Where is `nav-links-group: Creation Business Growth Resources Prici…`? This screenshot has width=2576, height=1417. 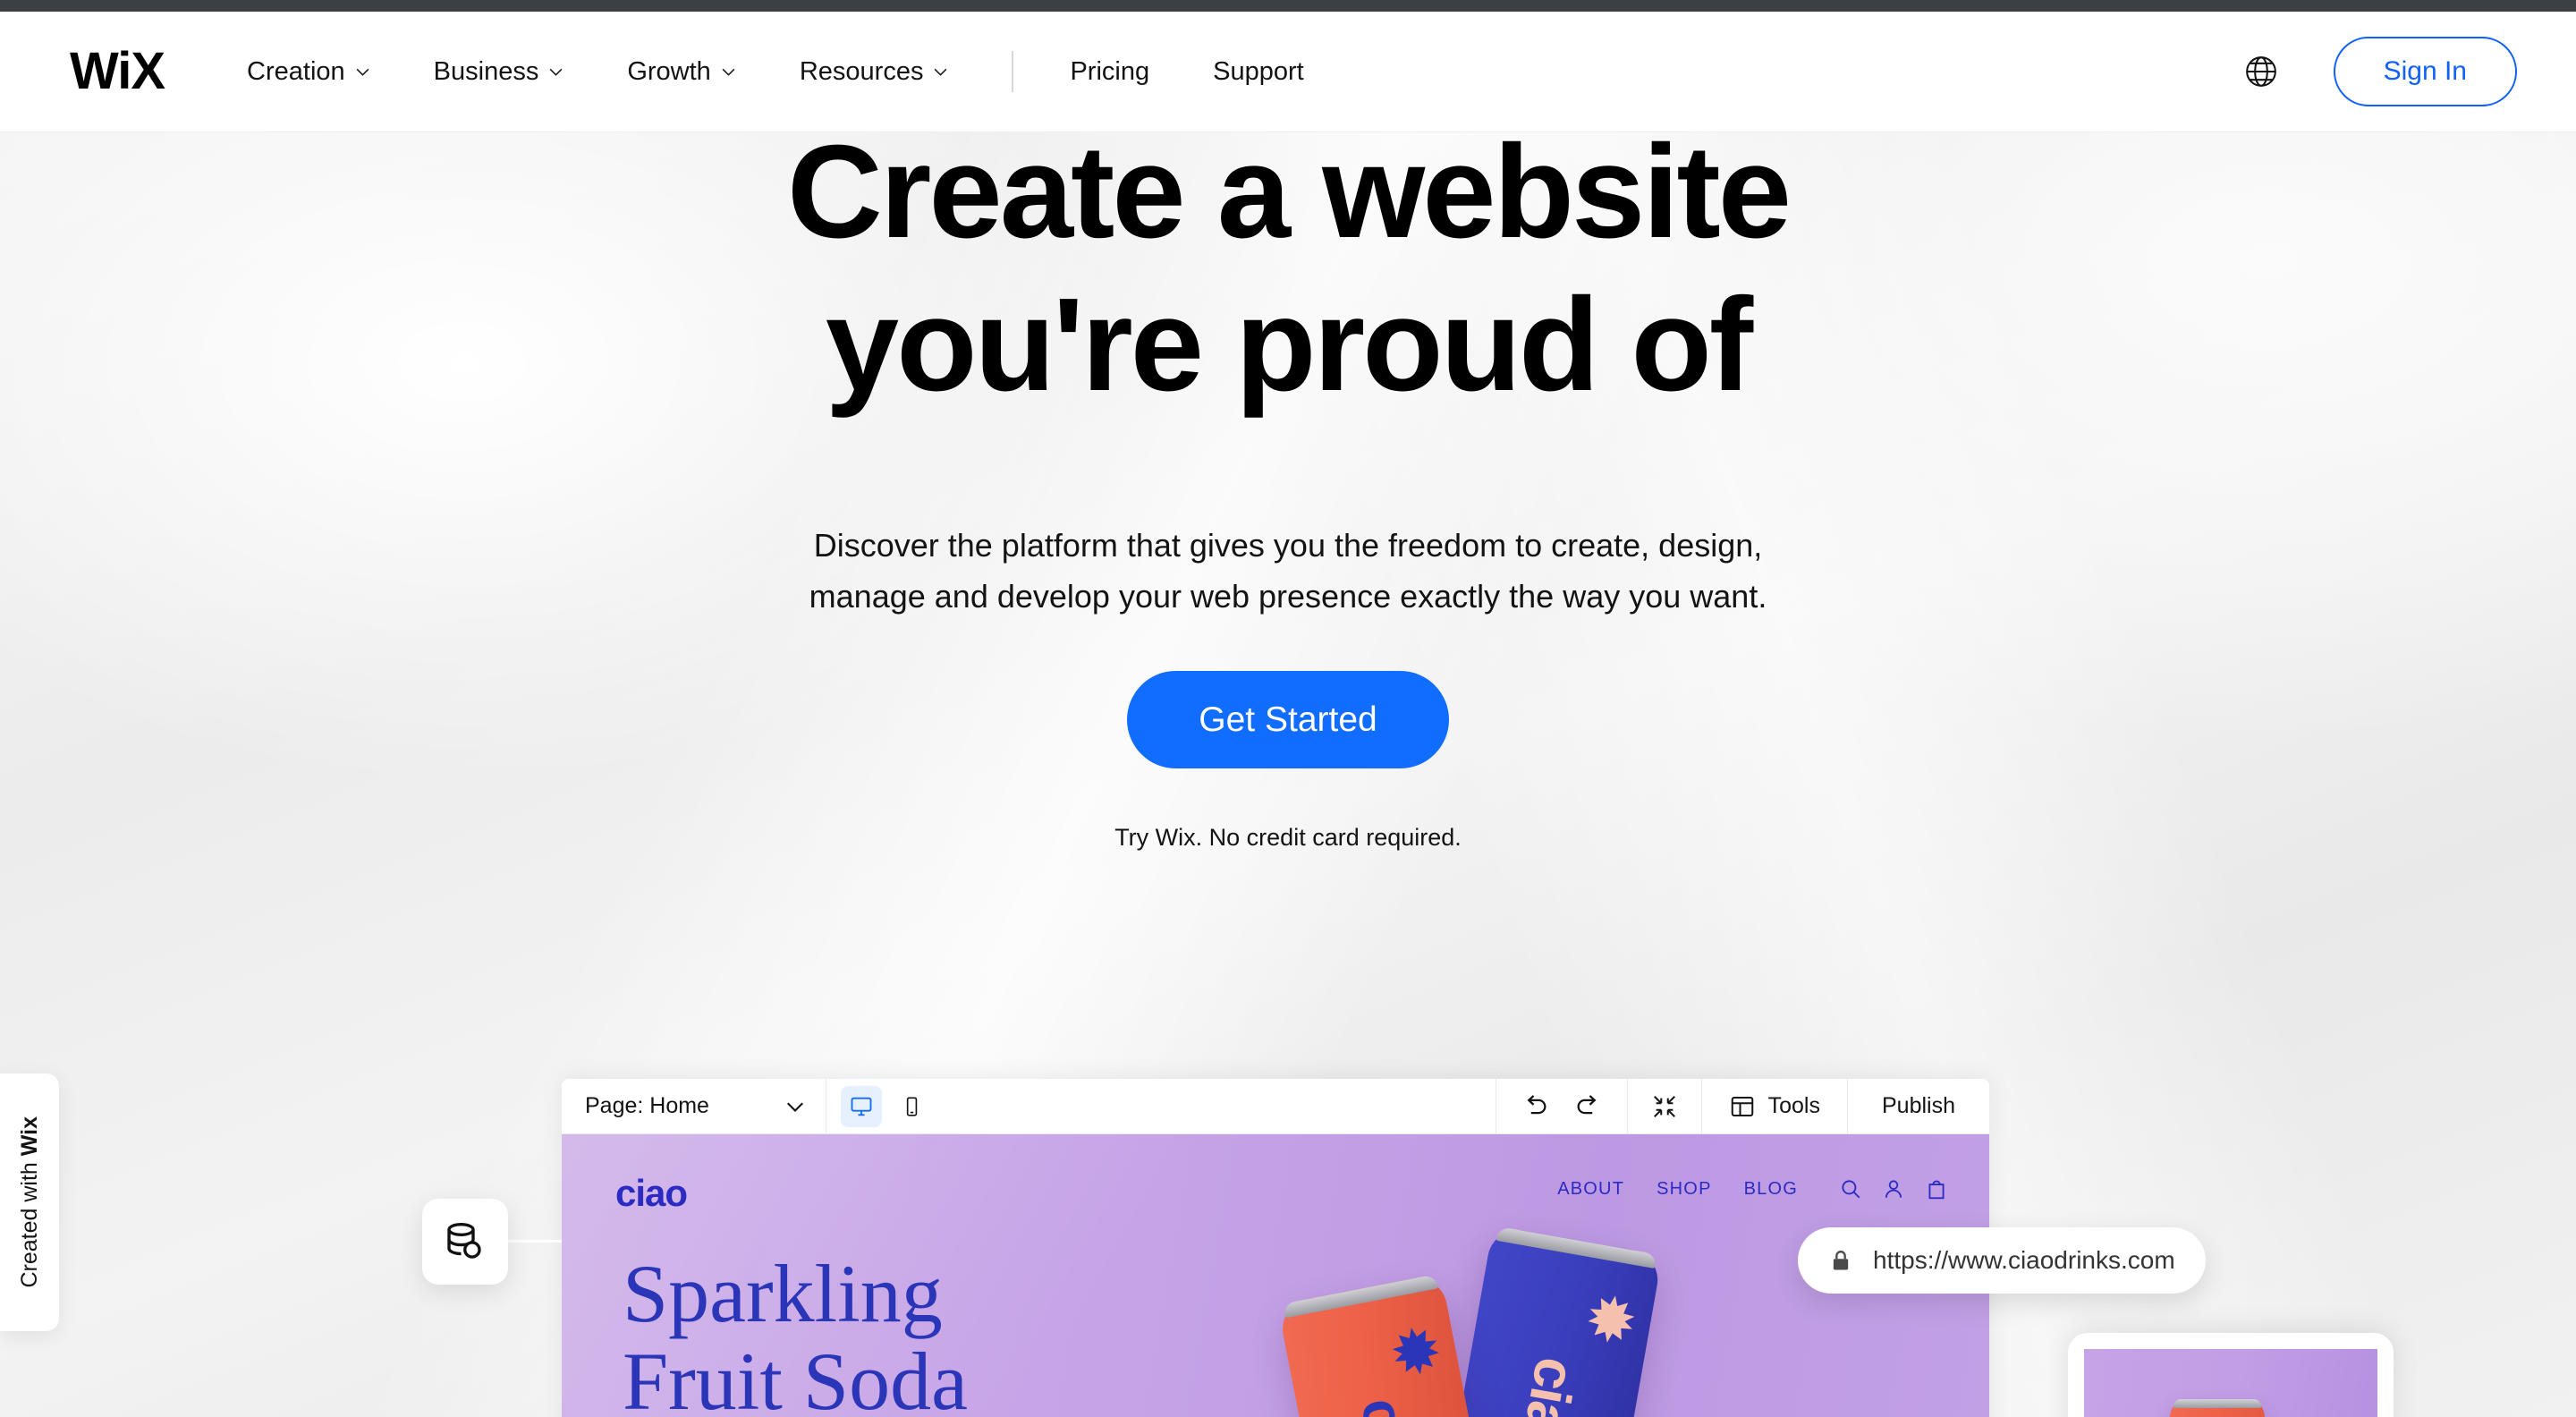
nav-links-group: Creation Business Growth Resources Prici… is located at coordinates (807, 71).